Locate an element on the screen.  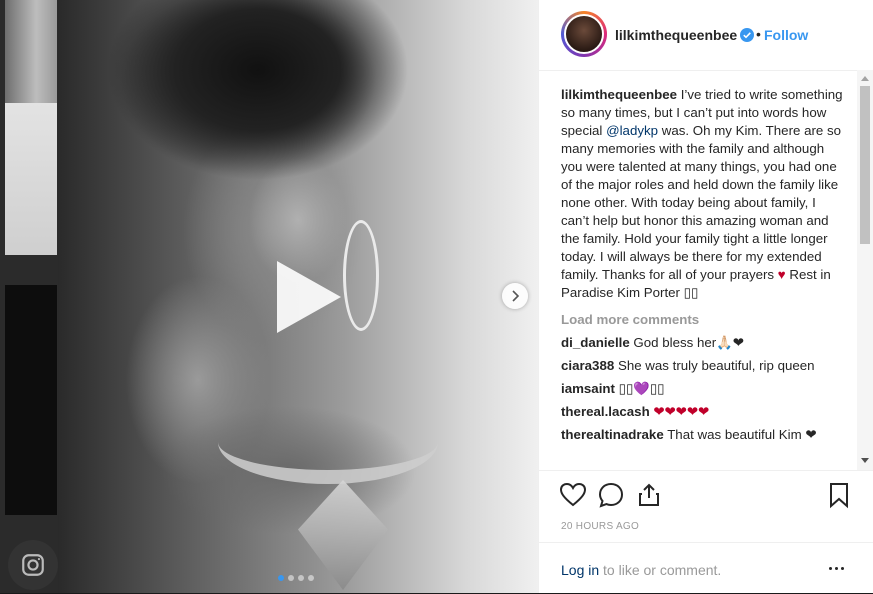
post-timestamp: 20 HOURS AGO is located at coordinates (600, 526).